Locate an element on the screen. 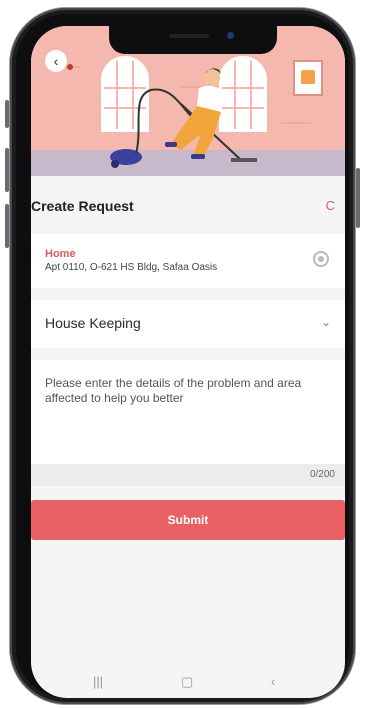 This screenshot has height=708, width=365. title-row: Create Request C is located at coordinates (188, 208).